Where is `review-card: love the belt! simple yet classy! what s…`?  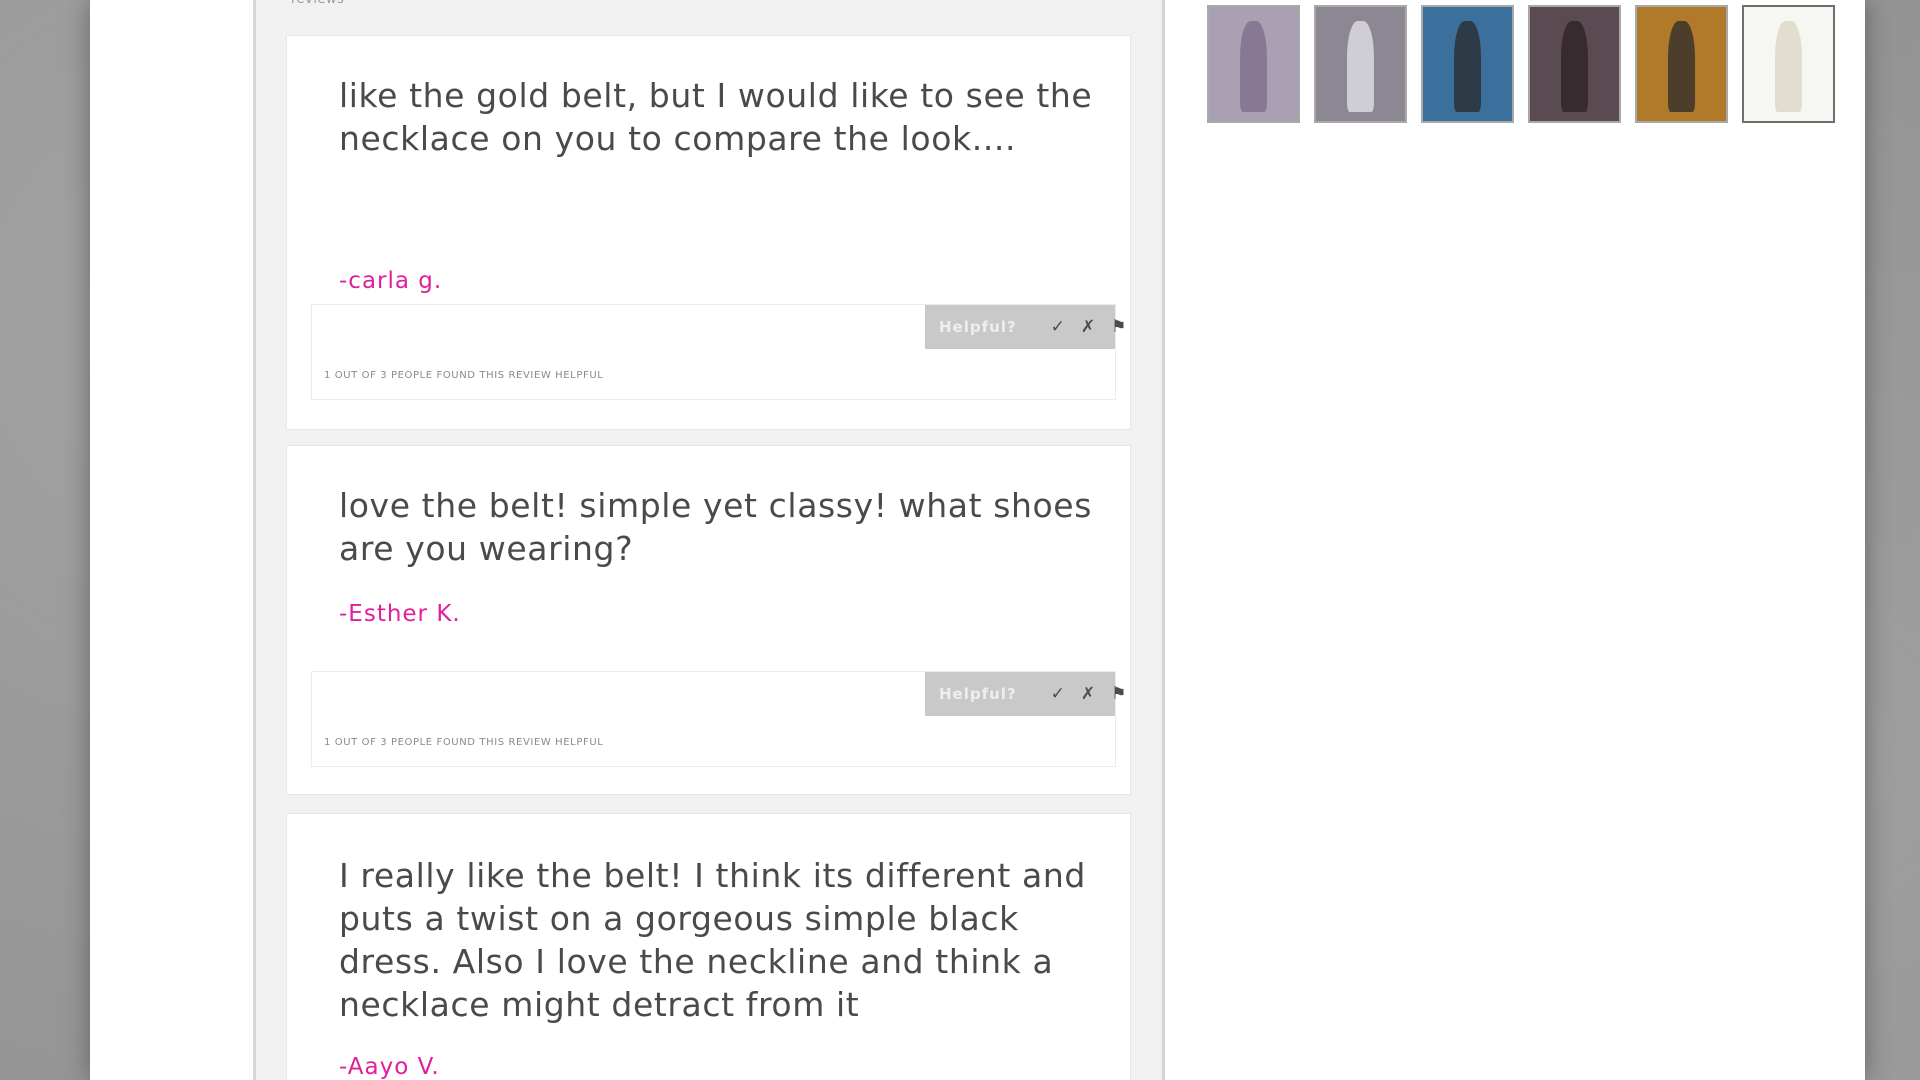
review-card: love the belt! simple yet classy! what s… is located at coordinates (708, 620).